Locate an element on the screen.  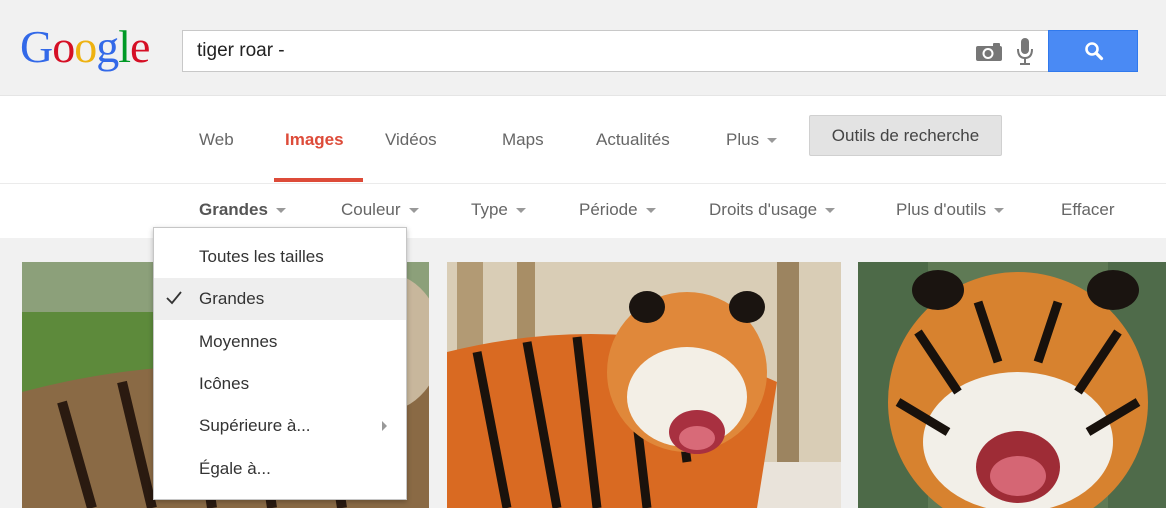
tool-period: Période is located at coordinates (617, 210).